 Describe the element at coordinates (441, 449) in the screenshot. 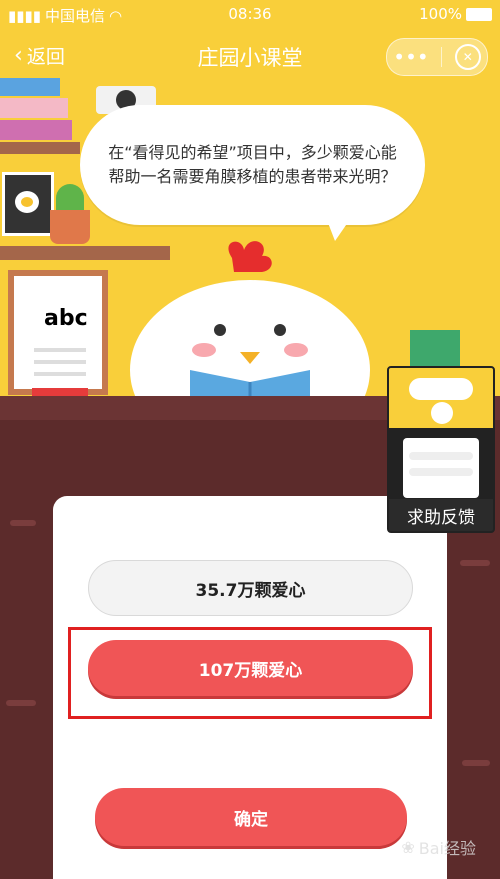

I see `help-feedback-button: 求助反馈` at that location.